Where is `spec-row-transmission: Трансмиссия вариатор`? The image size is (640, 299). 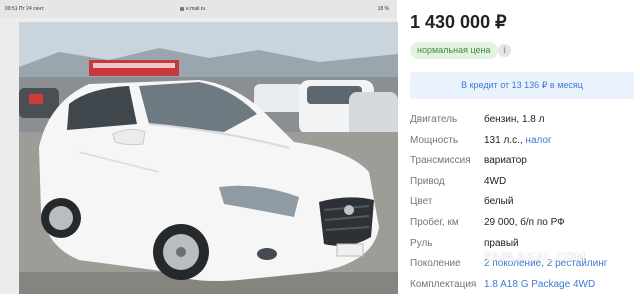
spec-row-transmission: Трансмиссия вариатор is located at coordinates (525, 165).